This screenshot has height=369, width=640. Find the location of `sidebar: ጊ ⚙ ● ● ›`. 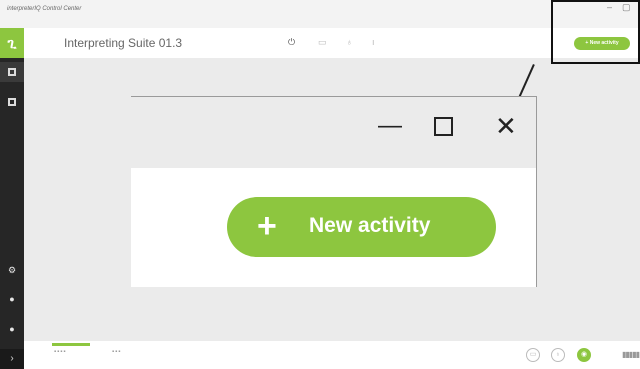

sidebar: ጊ ⚙ ● ● › is located at coordinates (12, 198).